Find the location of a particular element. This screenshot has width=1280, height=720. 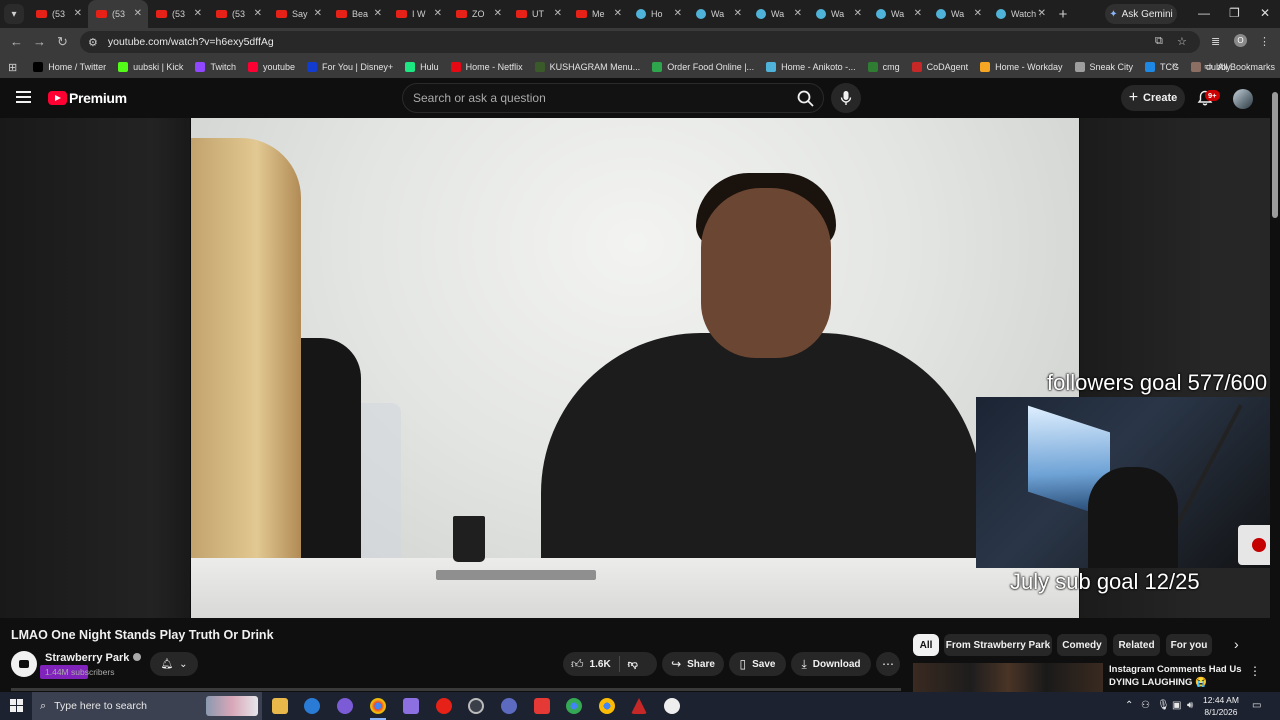

channel-name: Strawberry Park is located at coordinates (87, 658).